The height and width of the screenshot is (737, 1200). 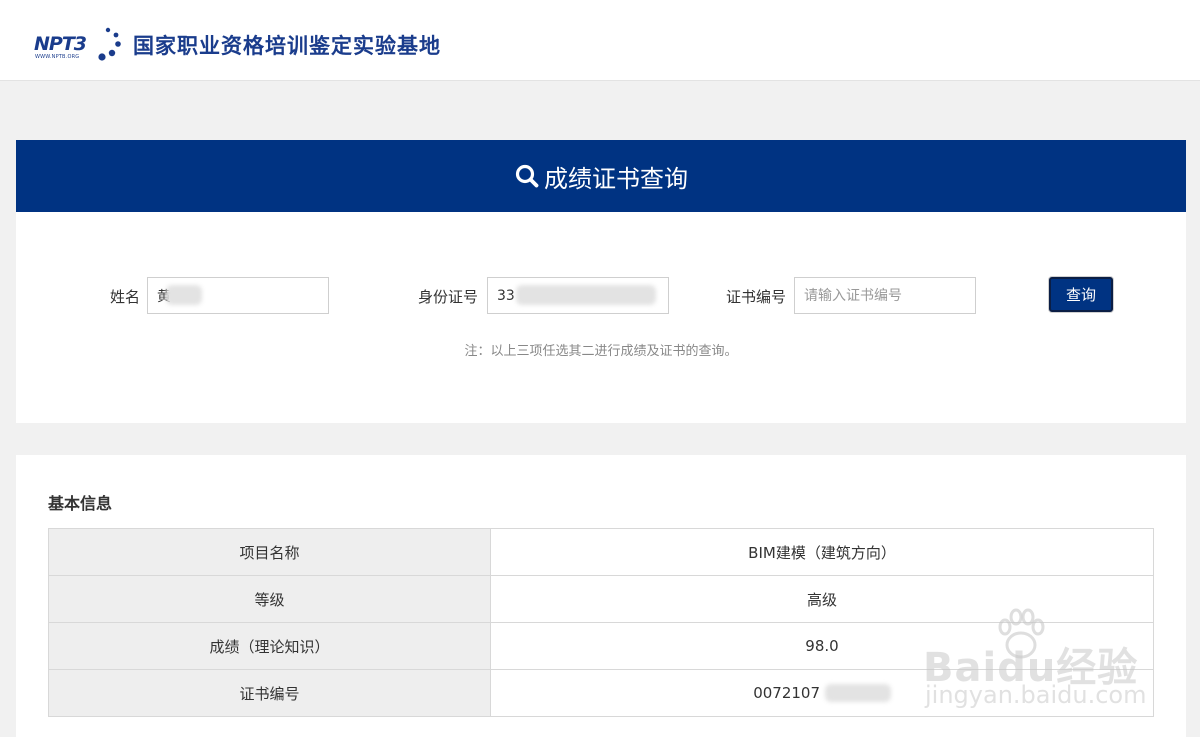 I want to click on site-logo: NPT3 WWW.NPTB.ORG, so click(x=79, y=44).